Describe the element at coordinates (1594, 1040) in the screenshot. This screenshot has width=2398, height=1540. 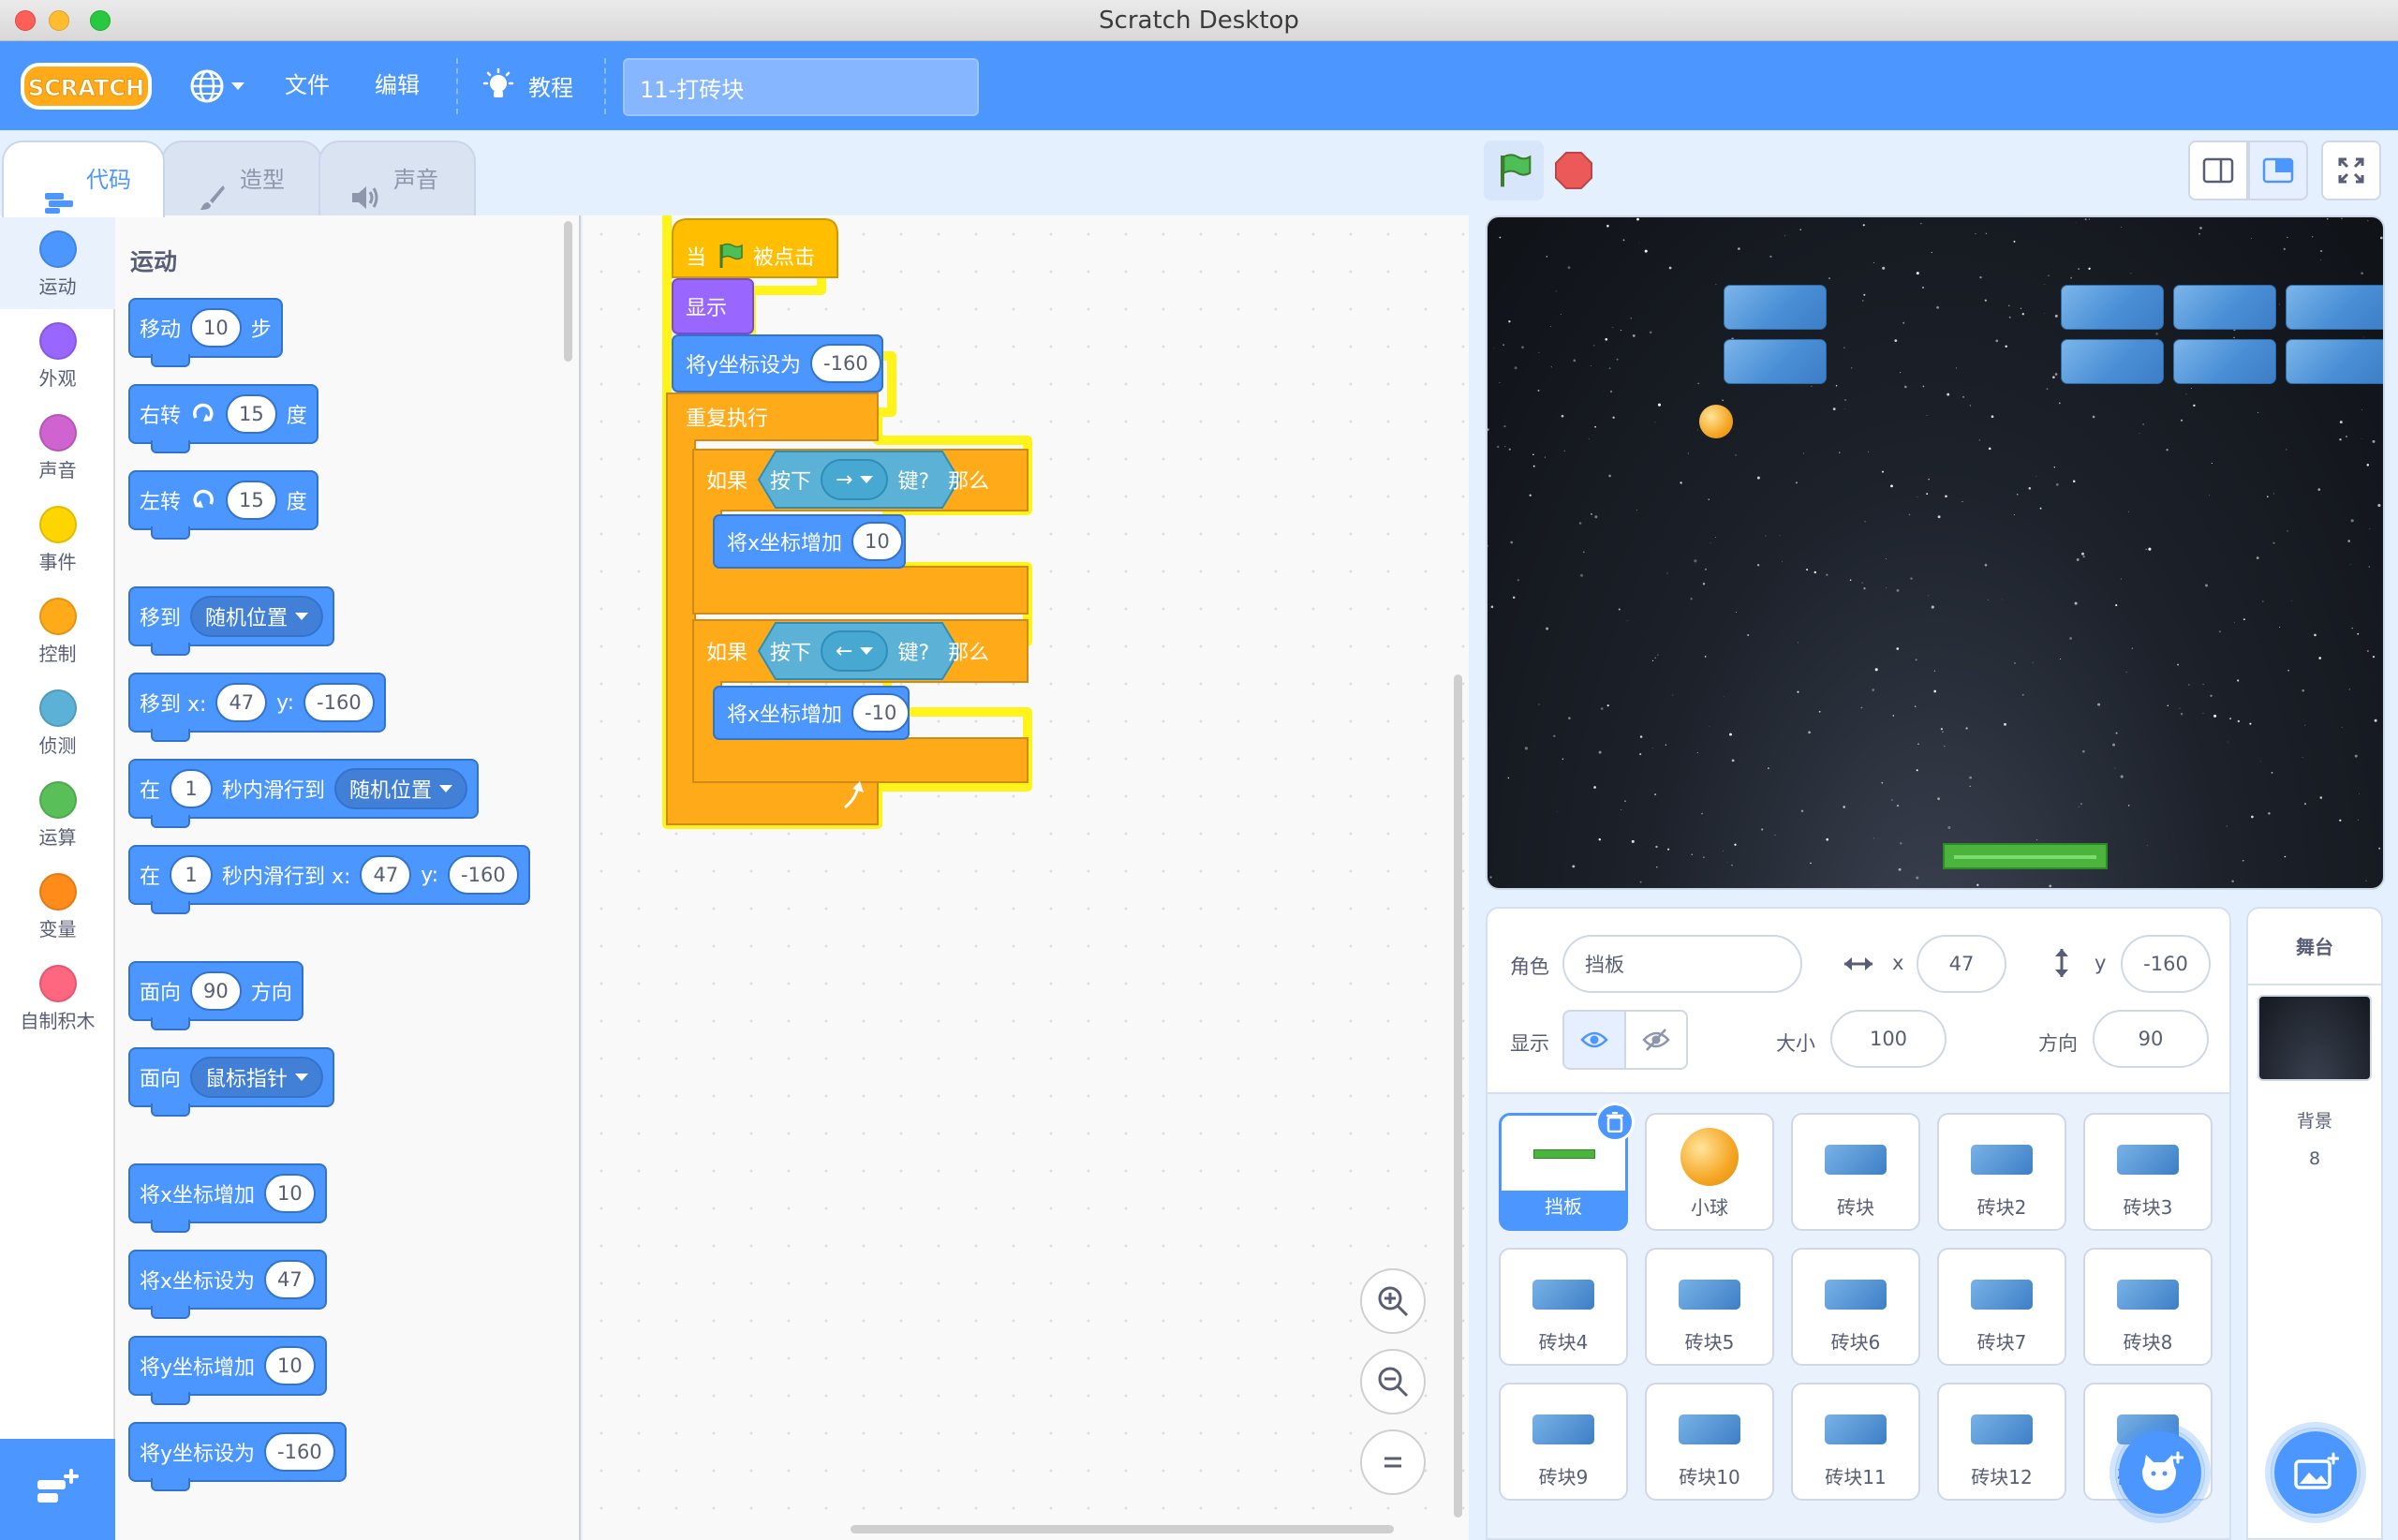
I see `show-sprite-button` at that location.